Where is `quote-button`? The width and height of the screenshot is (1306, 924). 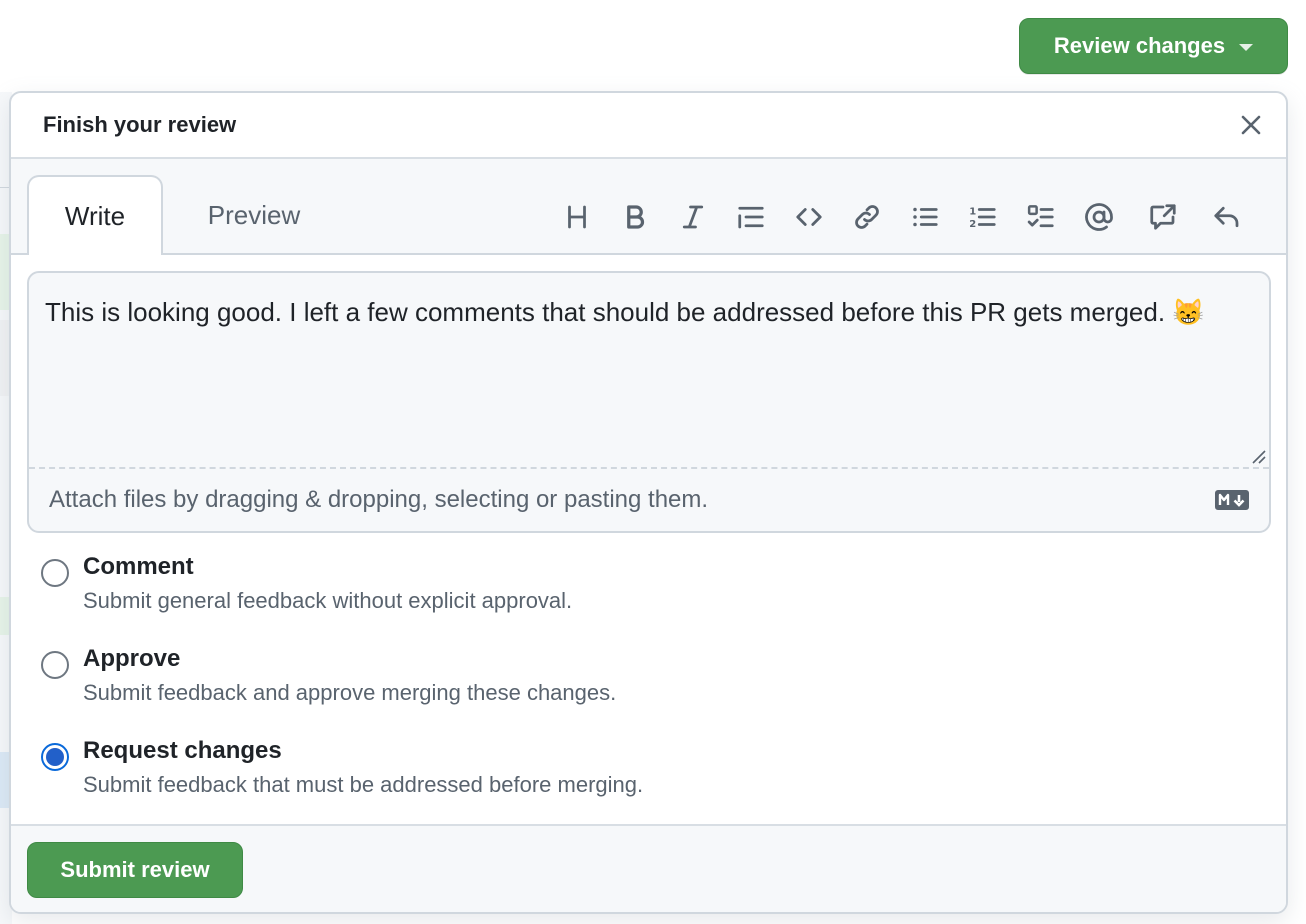
quote-button is located at coordinates (751, 217).